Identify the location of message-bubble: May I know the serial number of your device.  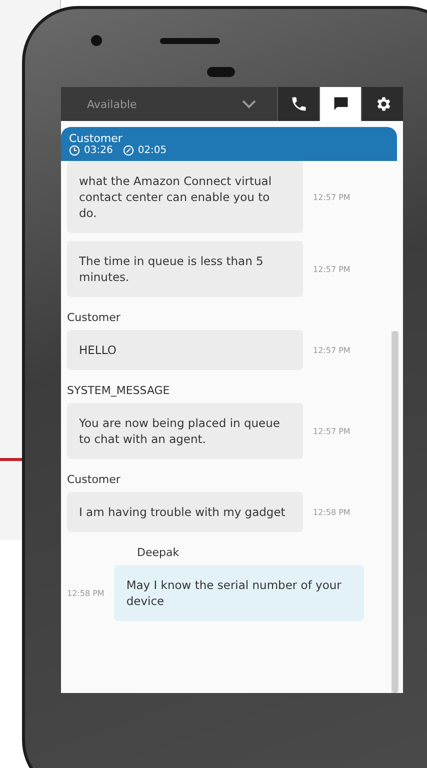
(239, 593).